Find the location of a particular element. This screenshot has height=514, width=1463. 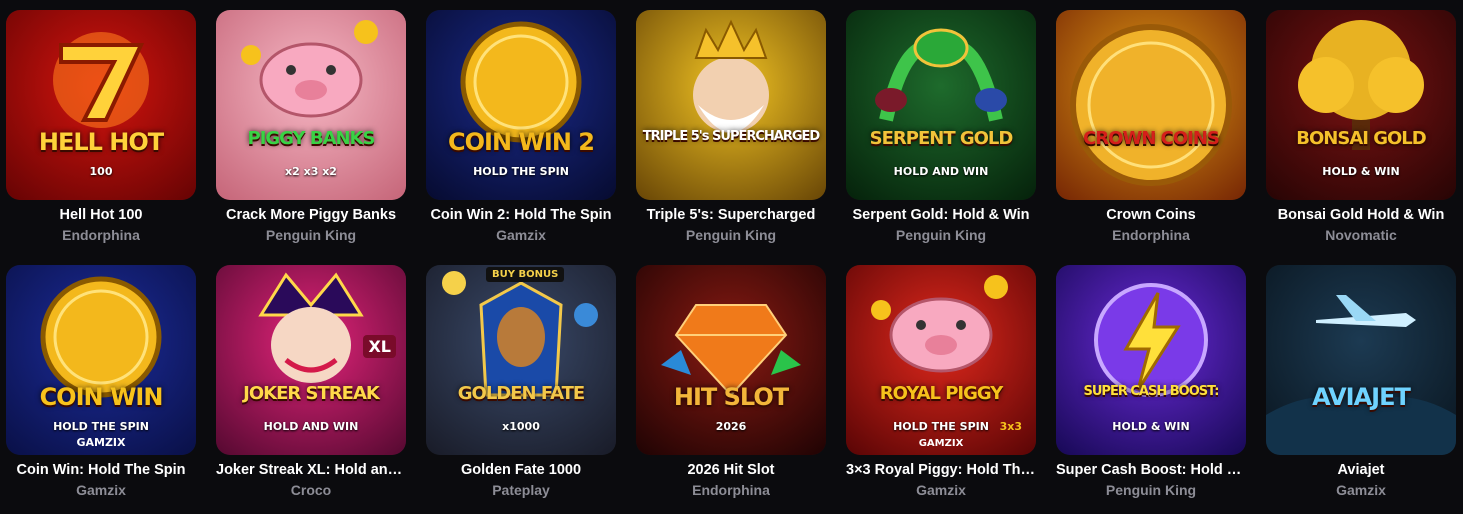

game-title: Hell Hot 100 is located at coordinates (101, 215).